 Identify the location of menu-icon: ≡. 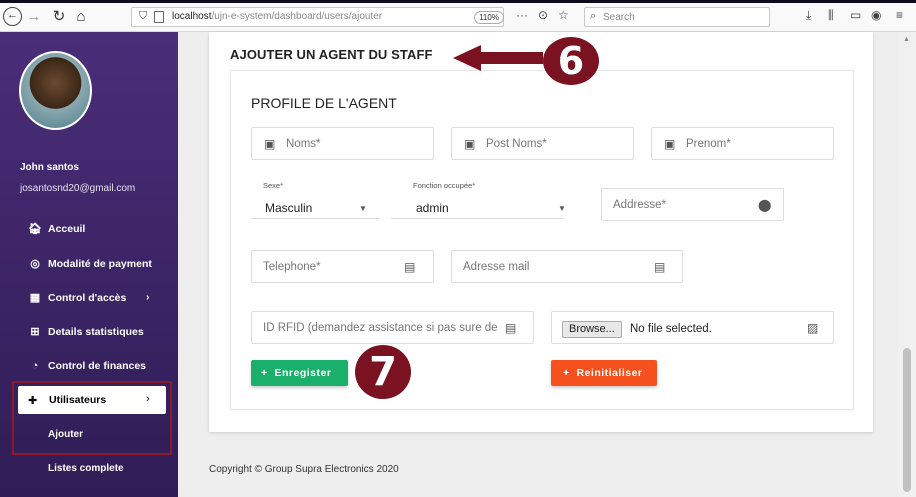
(899, 15).